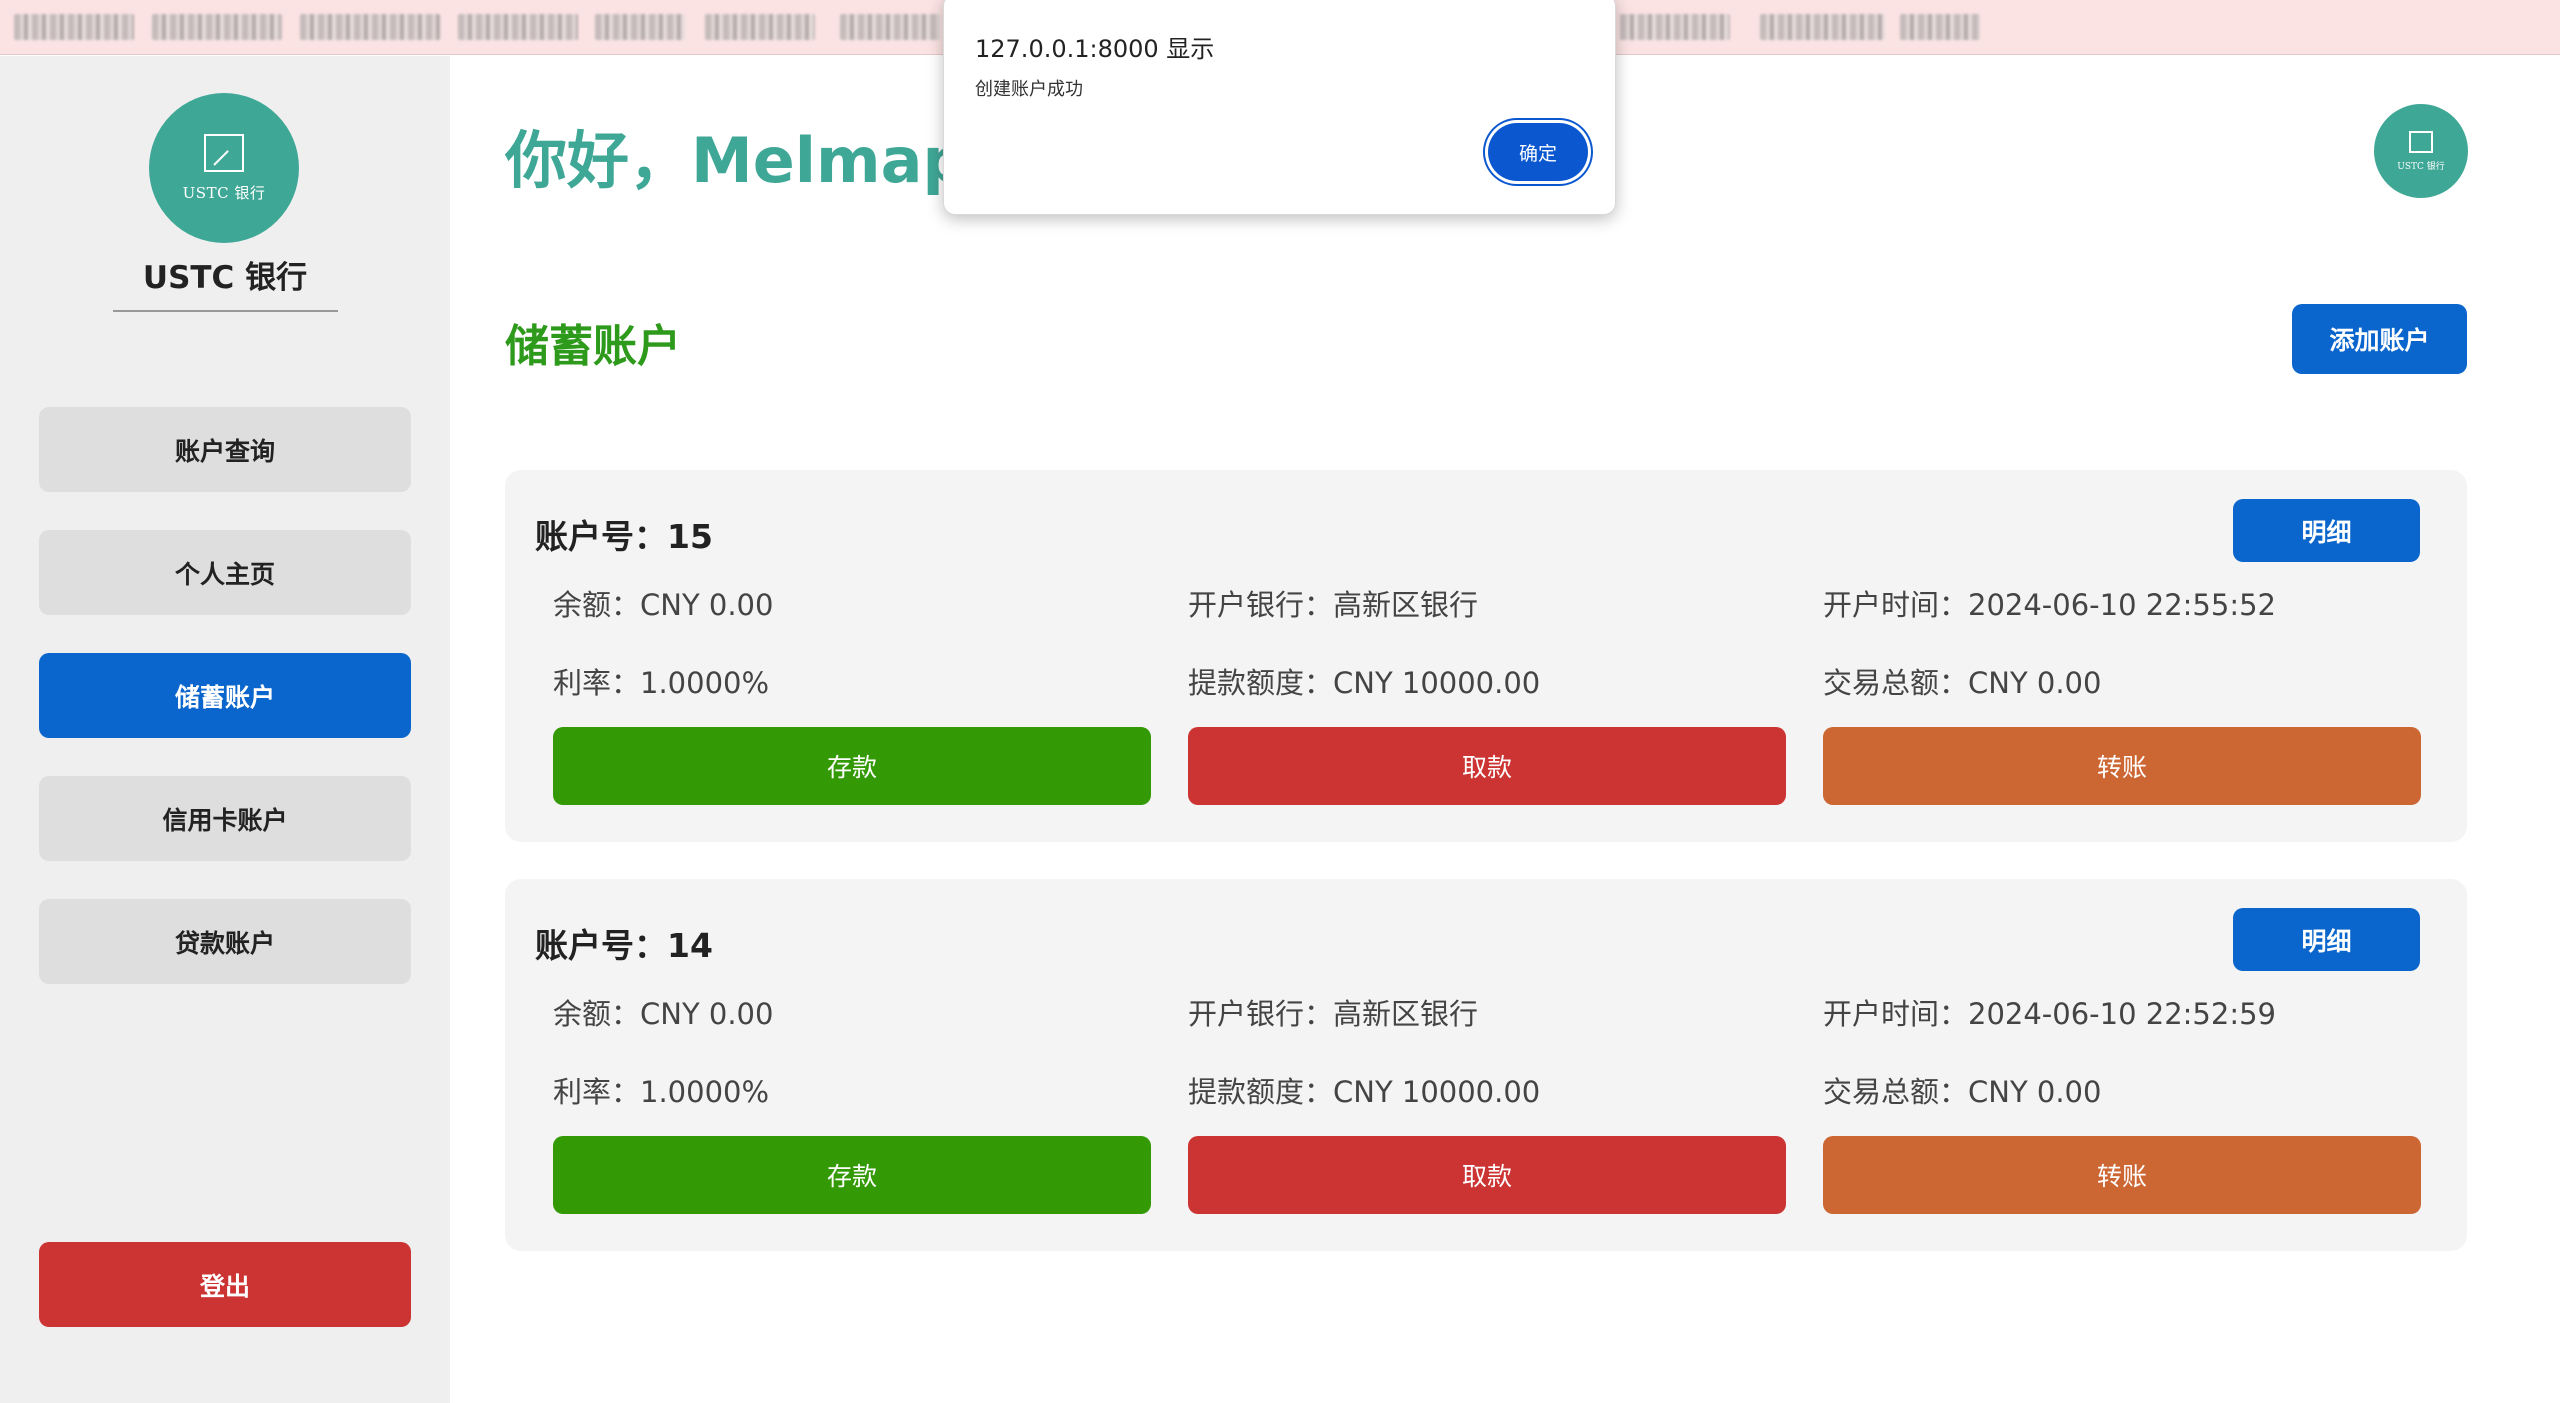 Image resolution: width=2560 pixels, height=1403 pixels. I want to click on nav-loan: 贷款账户, so click(225, 941).